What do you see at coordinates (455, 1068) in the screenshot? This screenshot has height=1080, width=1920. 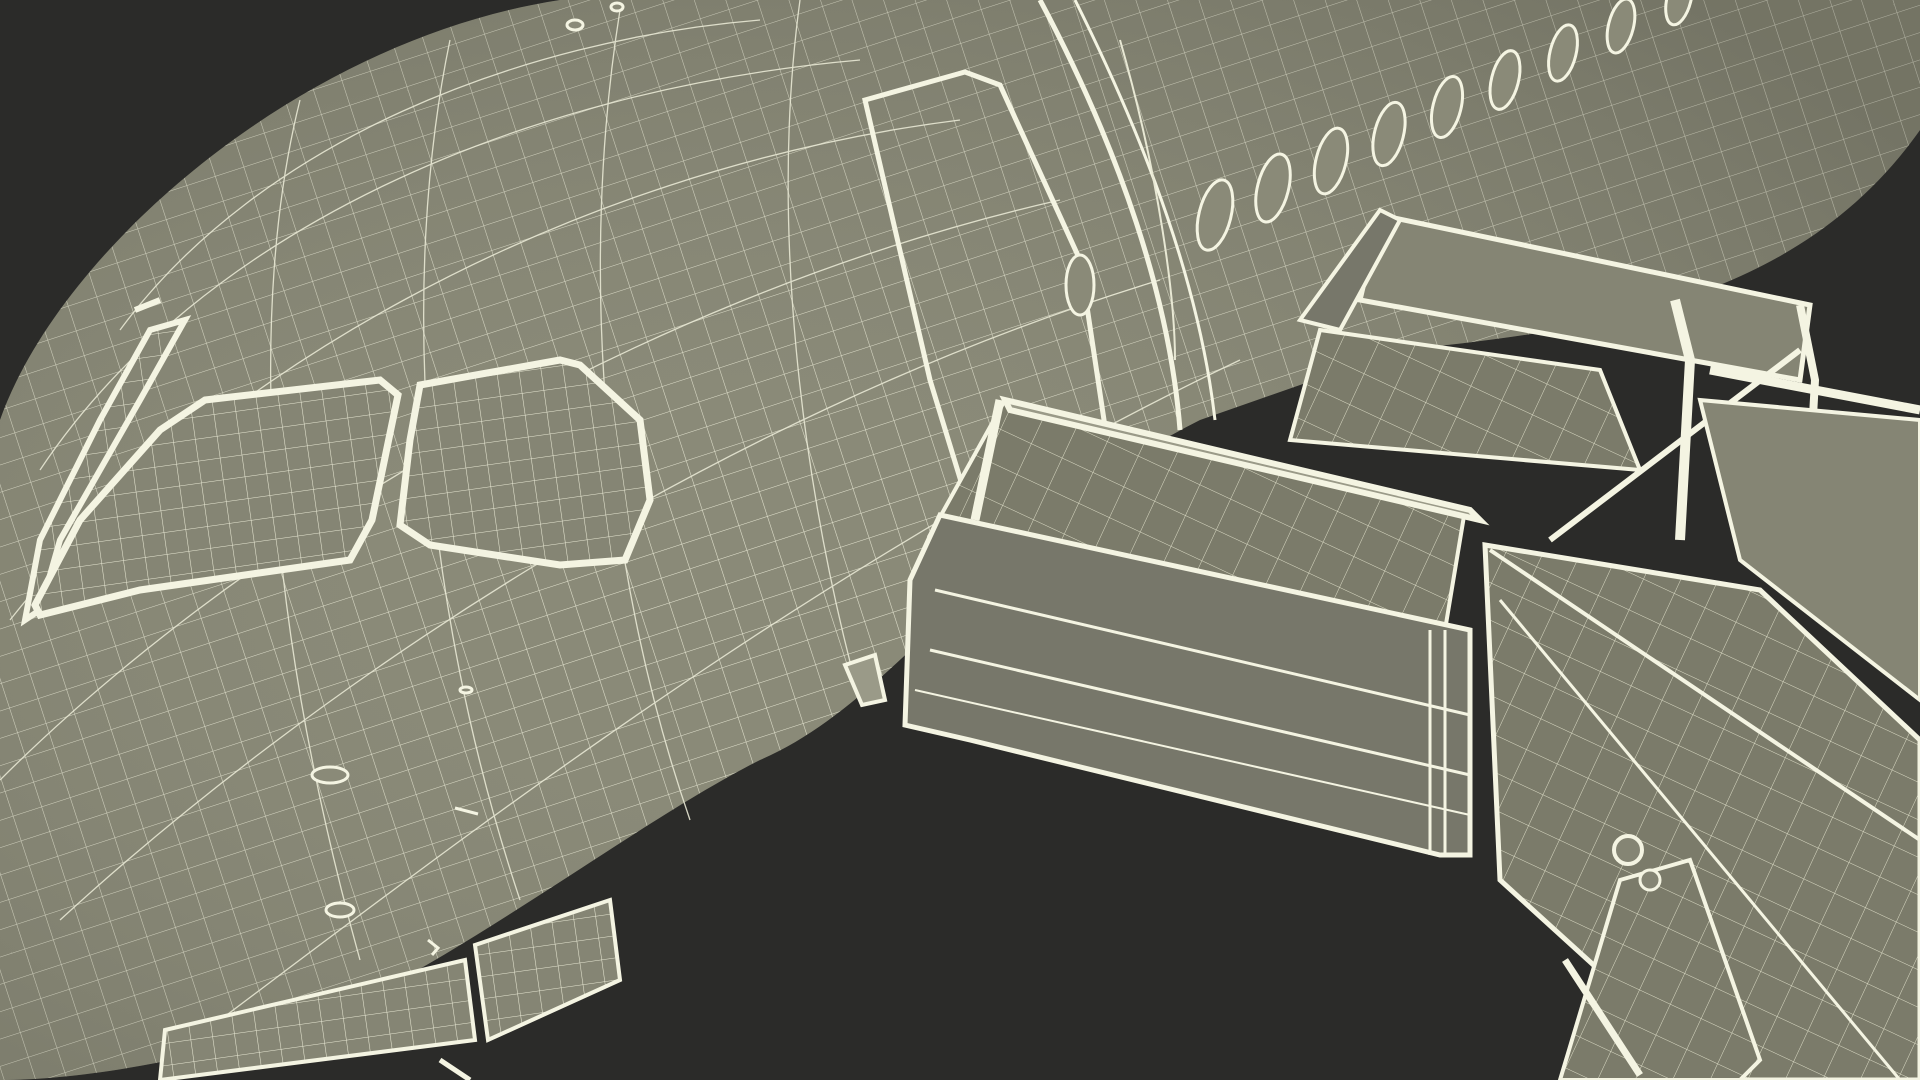 I see `gear-strut` at bounding box center [455, 1068].